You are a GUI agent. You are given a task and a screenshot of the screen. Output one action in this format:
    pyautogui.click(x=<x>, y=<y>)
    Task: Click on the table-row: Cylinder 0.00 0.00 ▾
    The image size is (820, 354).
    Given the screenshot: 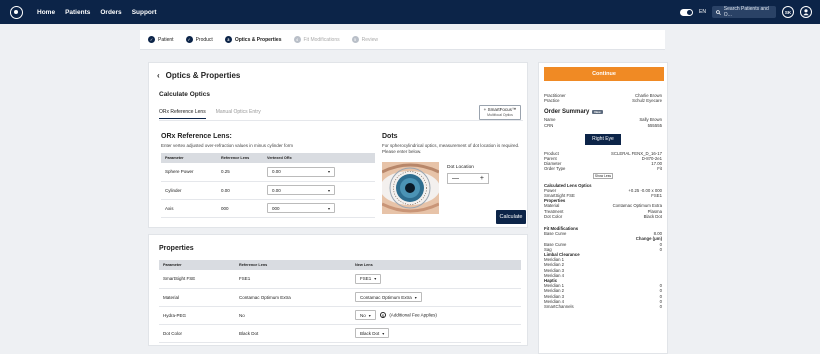 What is the action you would take?
    pyautogui.click(x=268, y=190)
    